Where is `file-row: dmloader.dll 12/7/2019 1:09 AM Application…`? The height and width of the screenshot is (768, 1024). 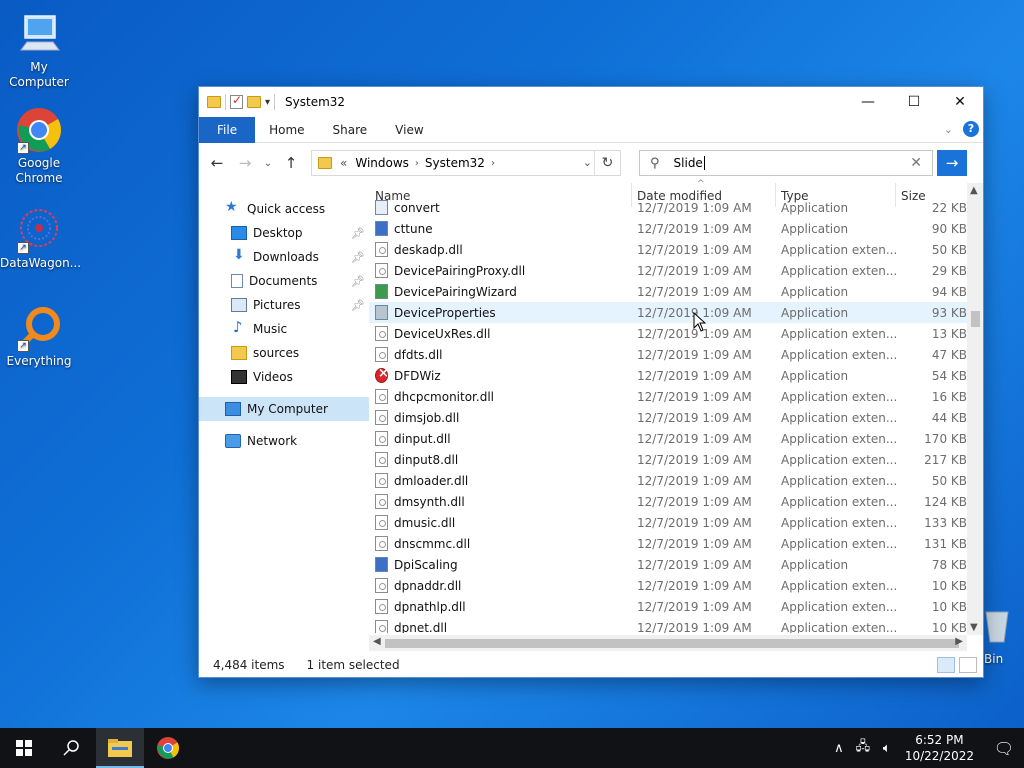
file-row: dmloader.dll 12/7/2019 1:09 AM Application… is located at coordinates (668, 480).